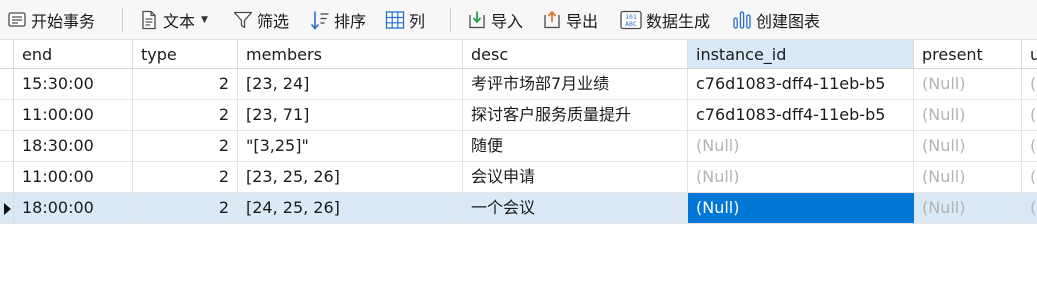 This screenshot has height=298, width=1037. Describe the element at coordinates (801, 208) in the screenshot. I see `cell-instance-id-focused: (Null)` at that location.